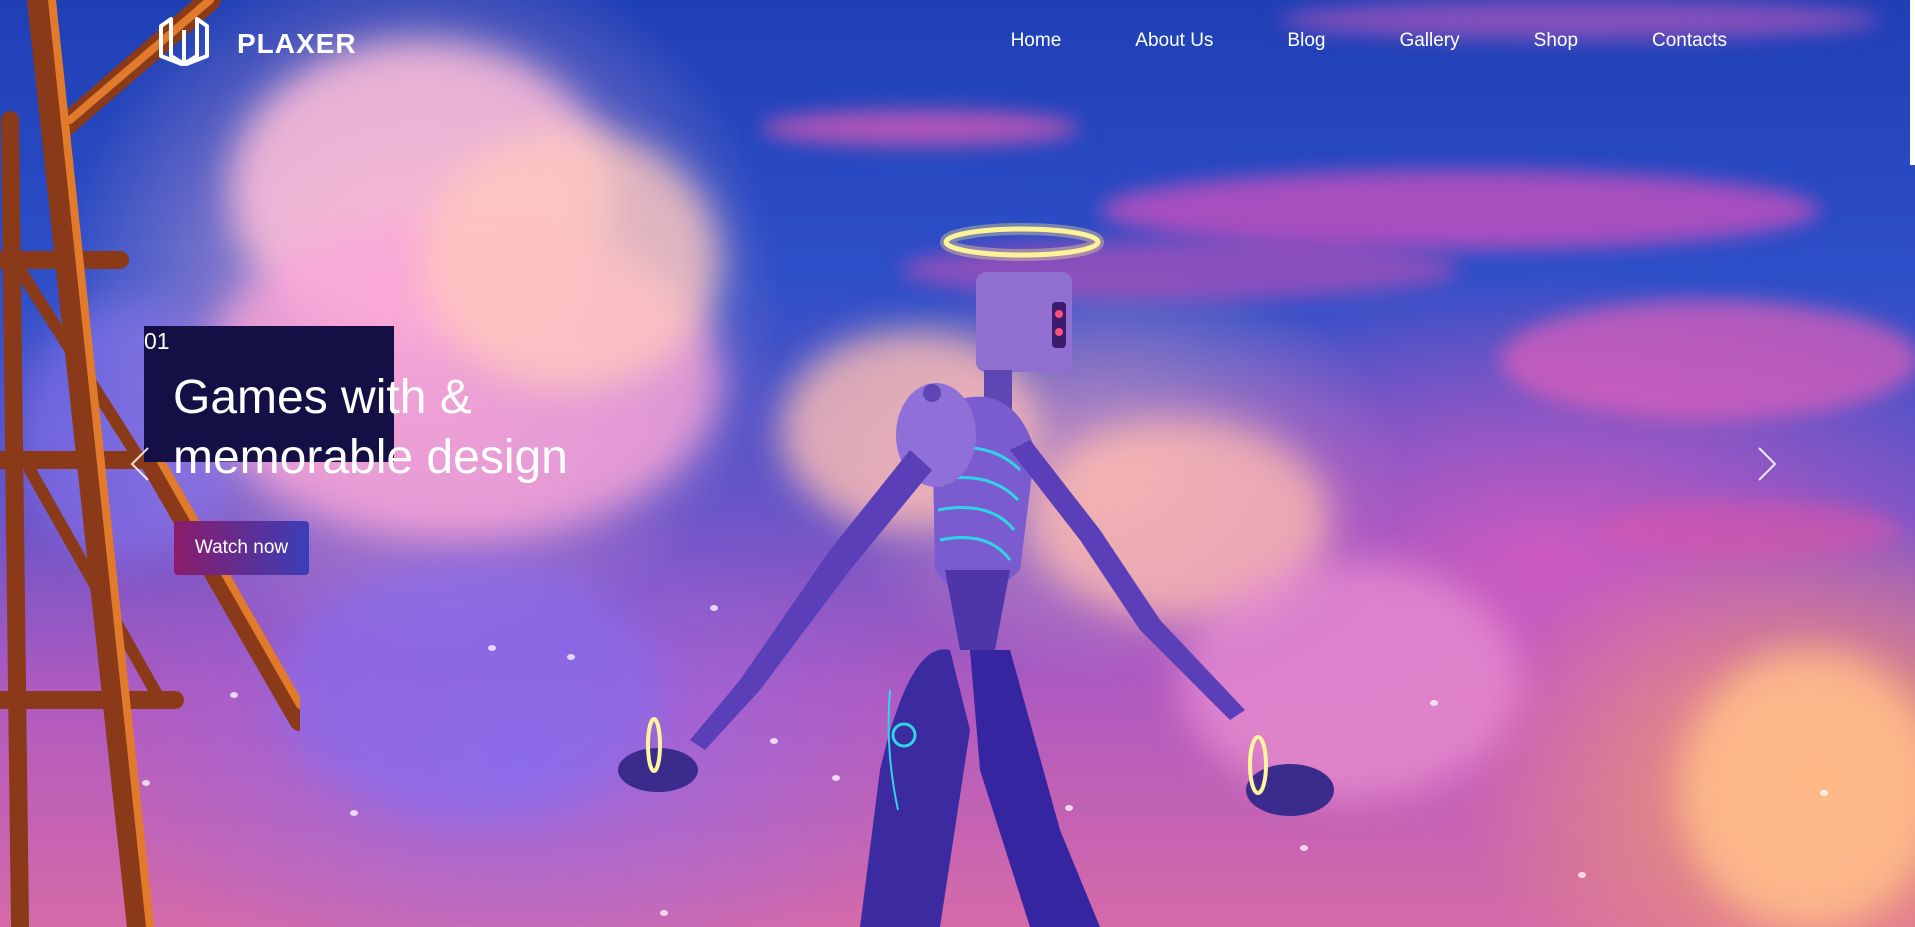 Image resolution: width=1915 pixels, height=927 pixels. I want to click on brand-logo: PLAXER, so click(256, 43).